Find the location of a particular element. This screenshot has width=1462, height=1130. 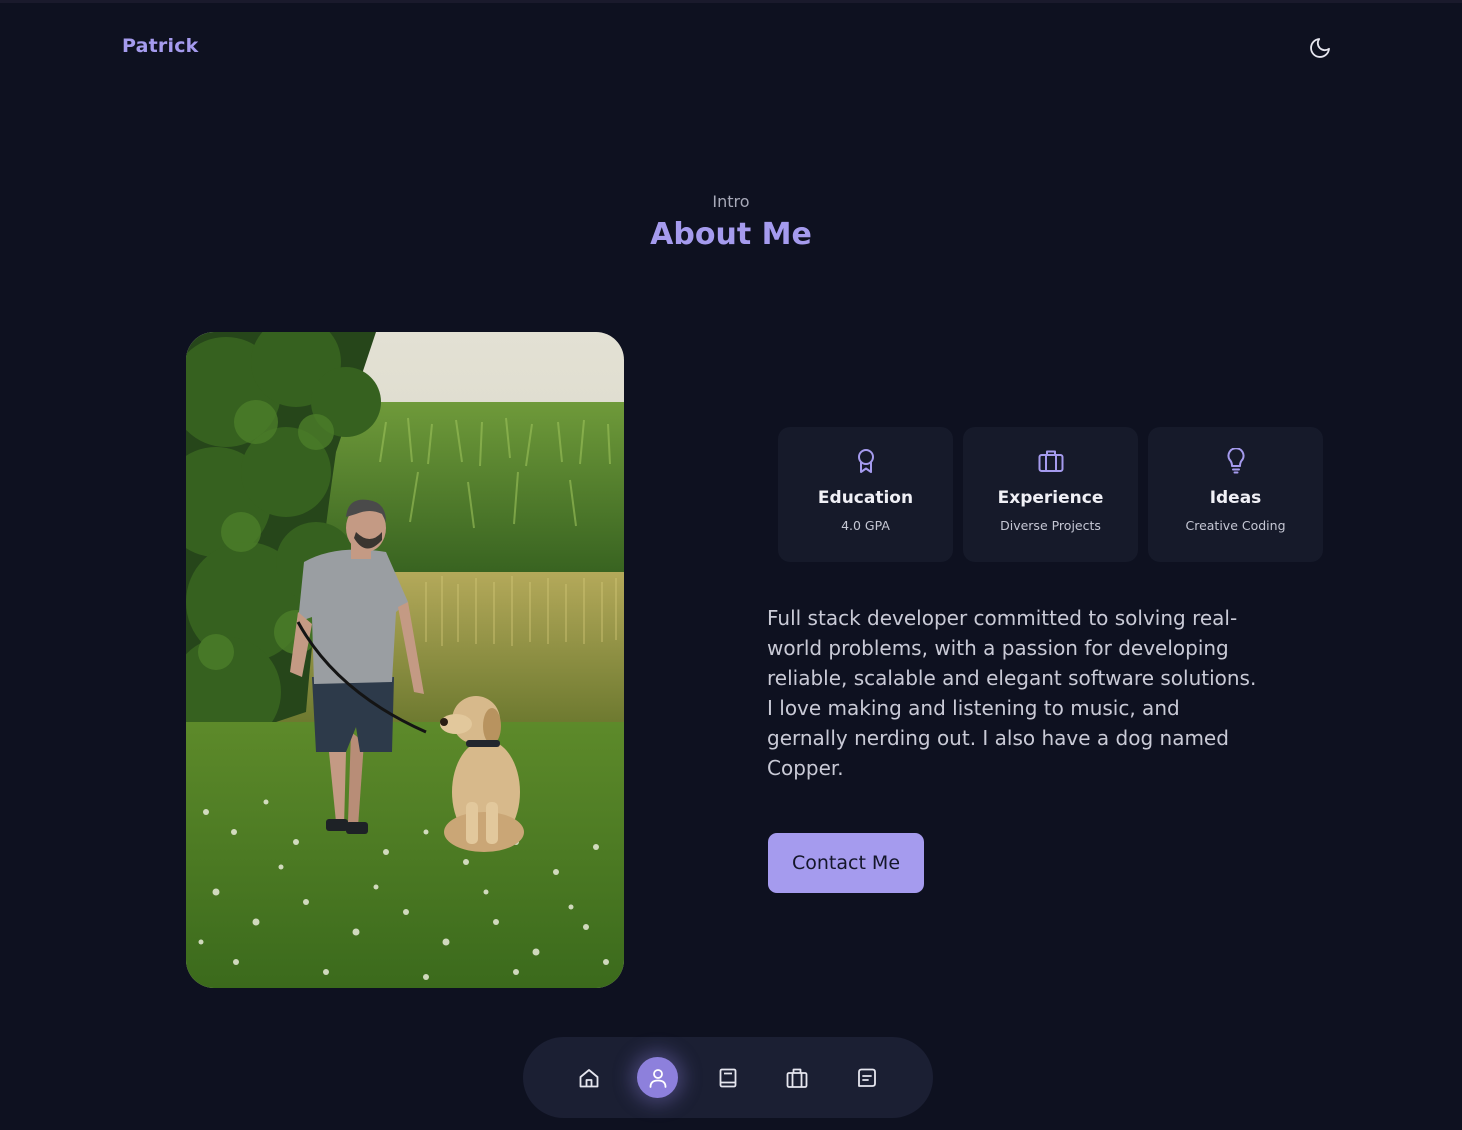

book-icon is located at coordinates (727, 1077).